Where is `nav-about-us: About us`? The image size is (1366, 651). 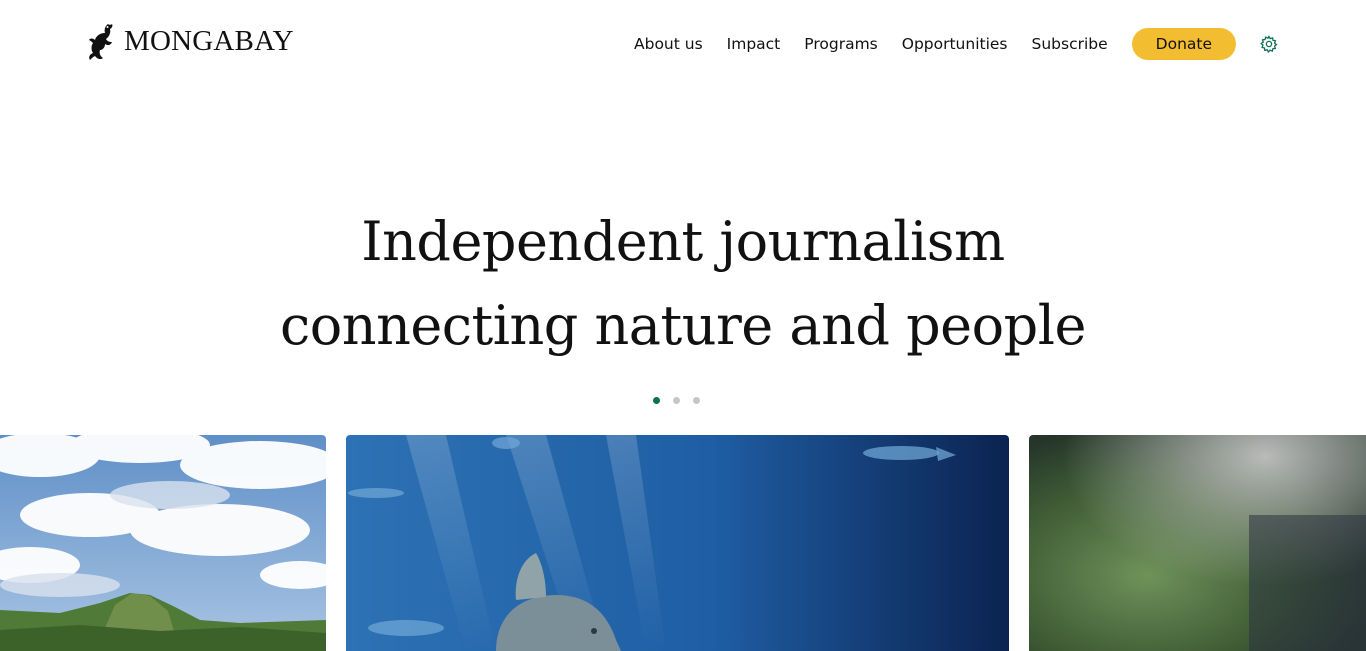
nav-about-us: About us is located at coordinates (668, 44).